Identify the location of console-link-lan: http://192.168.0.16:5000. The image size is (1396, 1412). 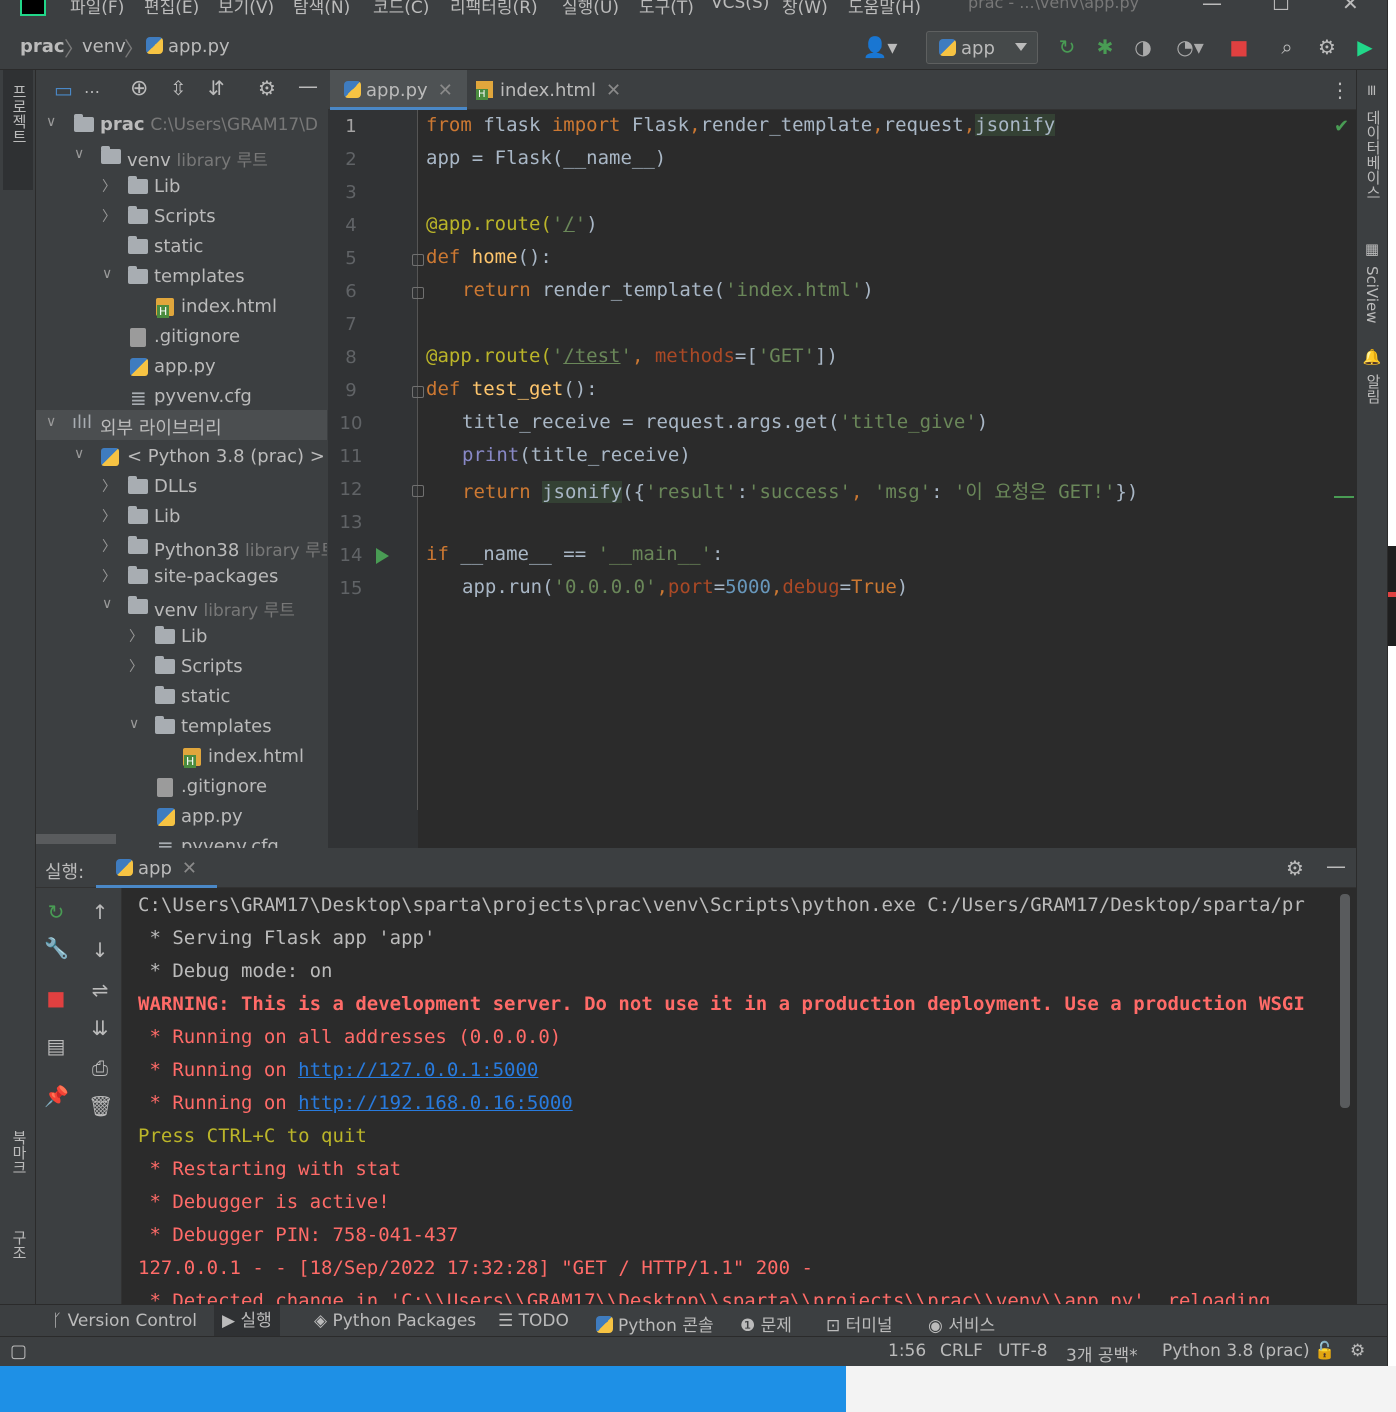
(435, 1103).